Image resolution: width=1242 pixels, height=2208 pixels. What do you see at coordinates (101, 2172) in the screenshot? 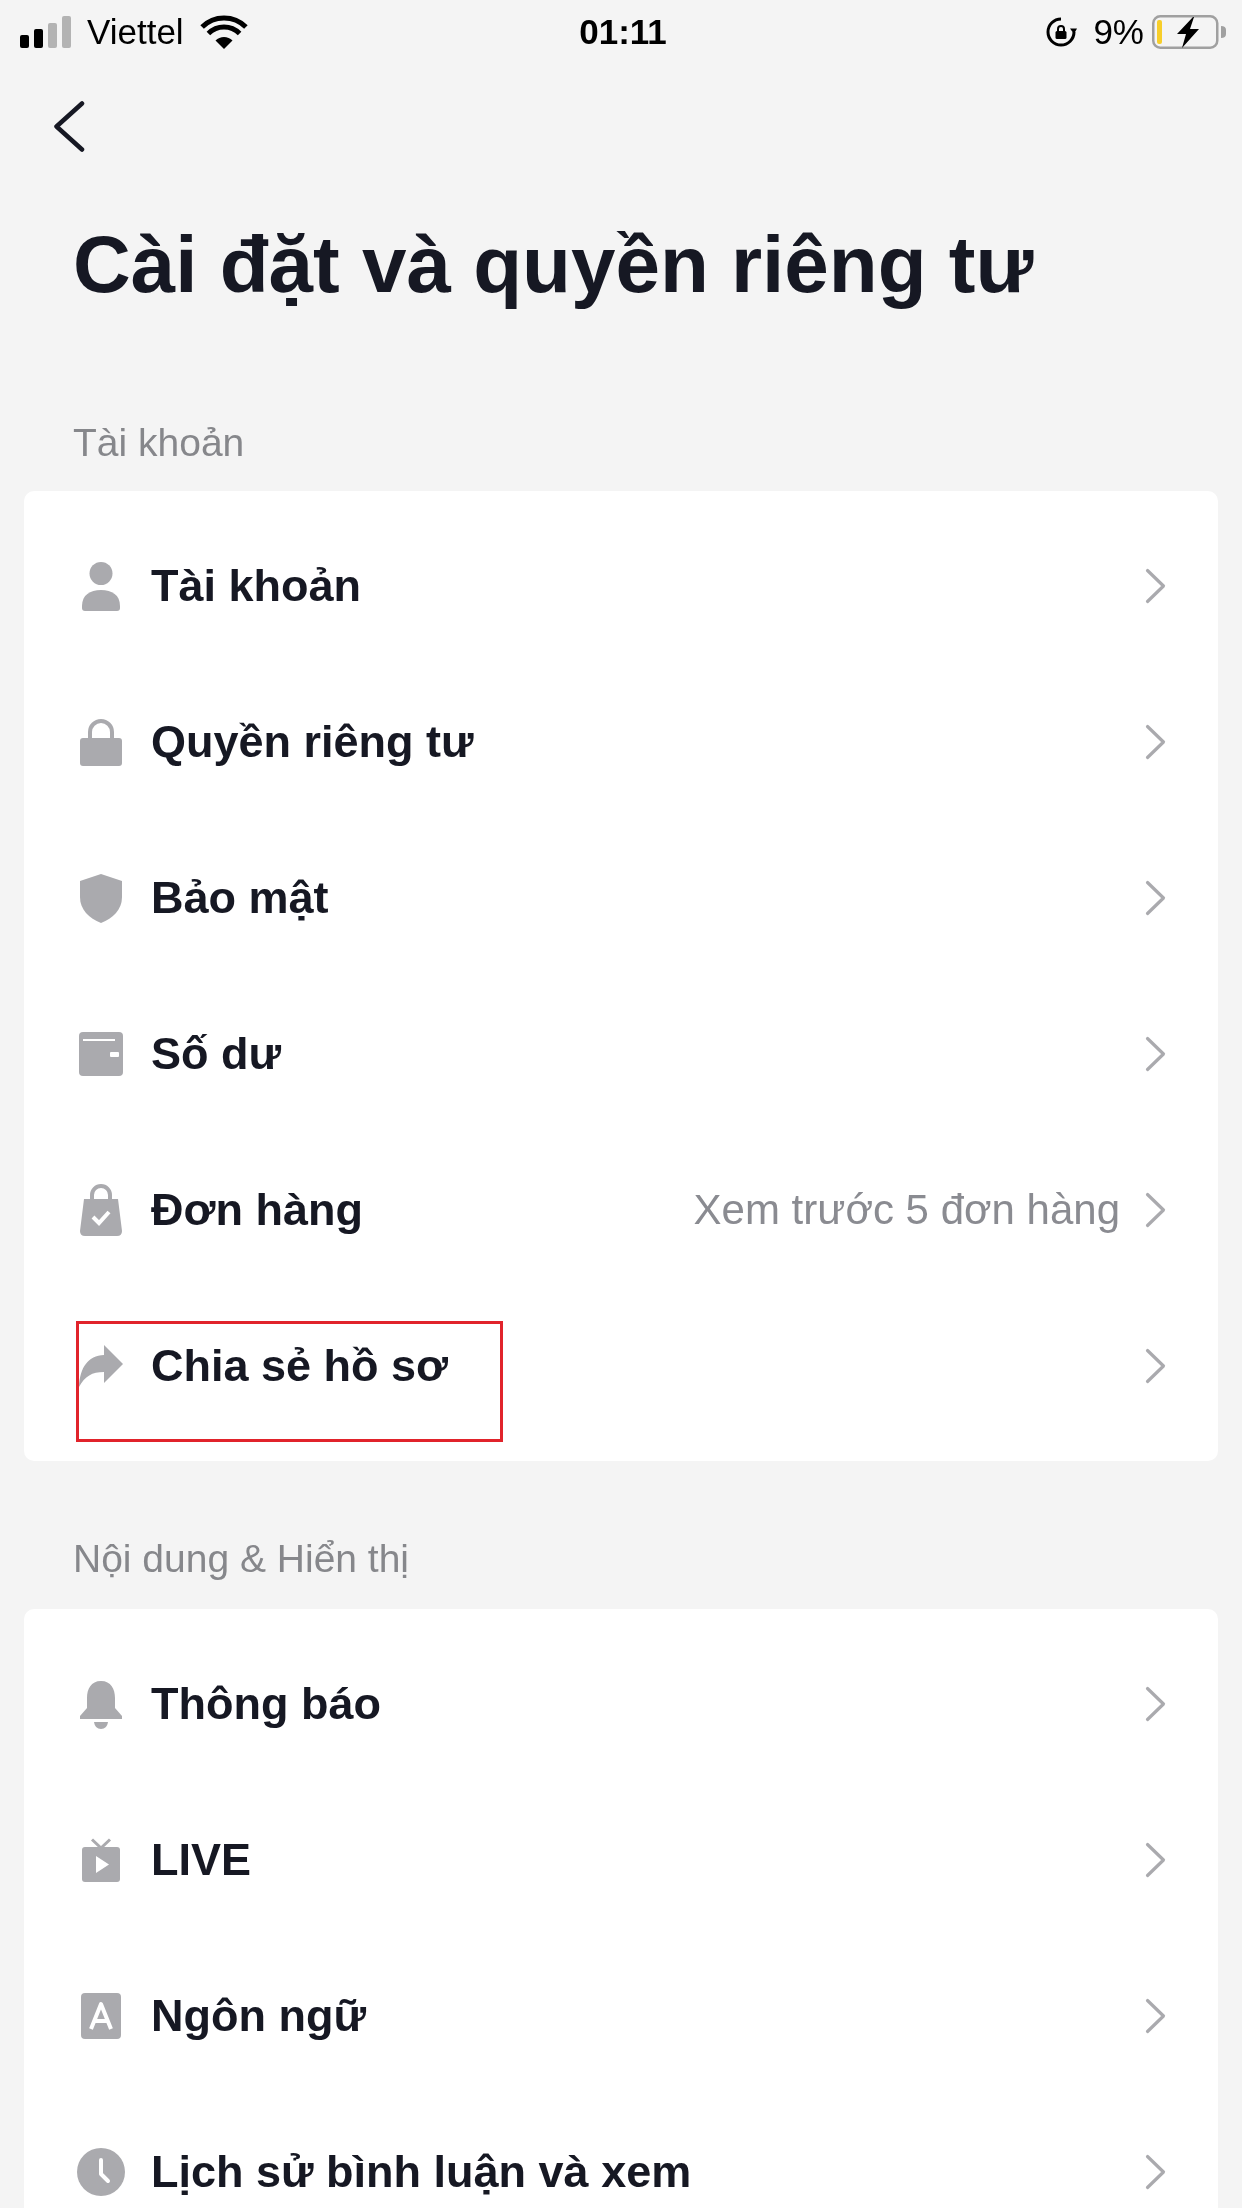
I see `clock-icon` at bounding box center [101, 2172].